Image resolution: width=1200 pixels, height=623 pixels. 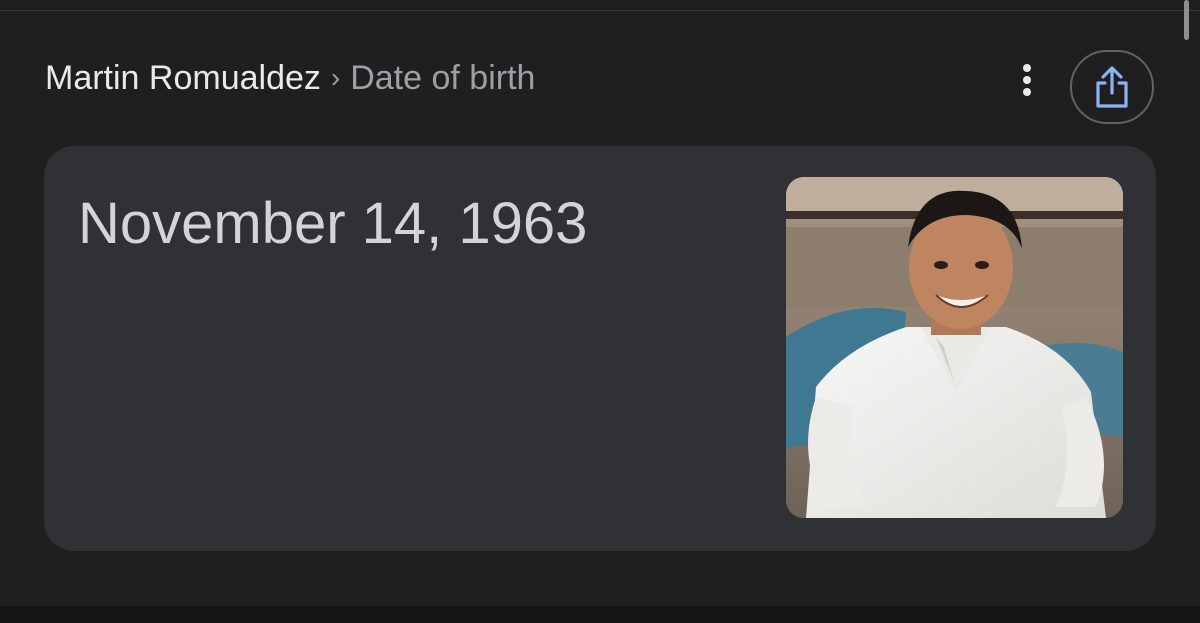 I want to click on share-button, so click(x=1112, y=87).